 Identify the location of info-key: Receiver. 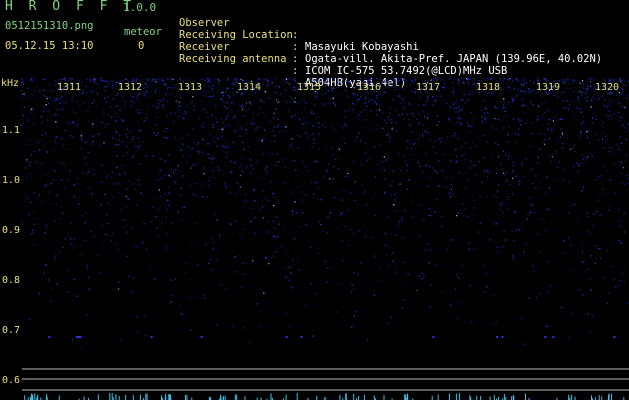
(204, 47).